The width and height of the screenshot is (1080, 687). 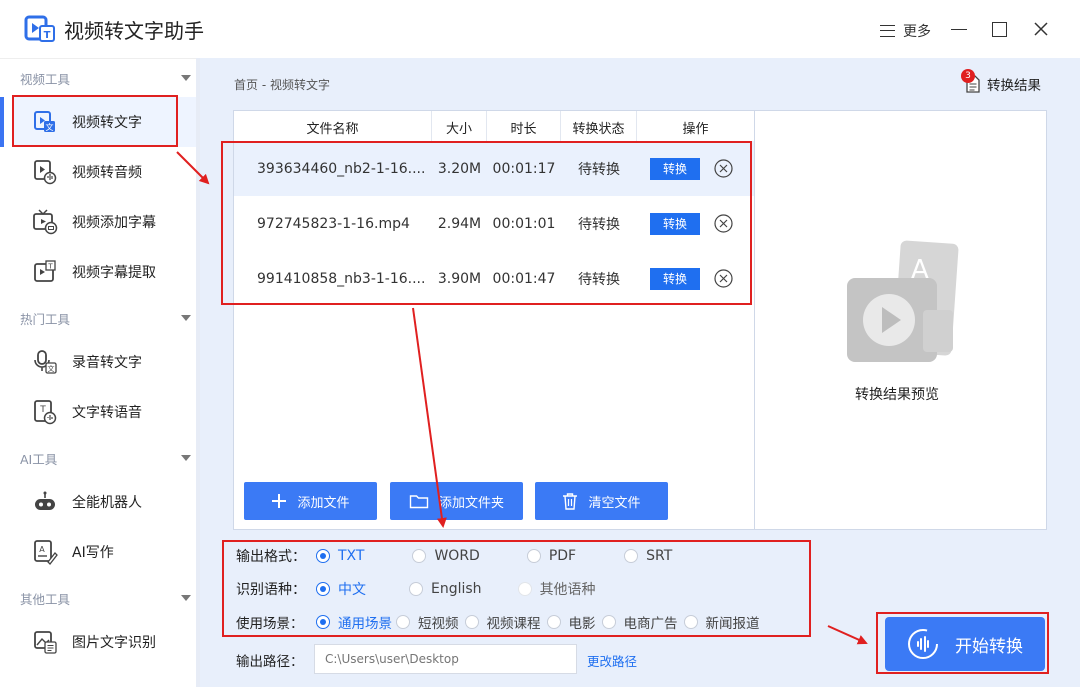 I want to click on start-conversion-button: 开始转换, so click(x=965, y=644).